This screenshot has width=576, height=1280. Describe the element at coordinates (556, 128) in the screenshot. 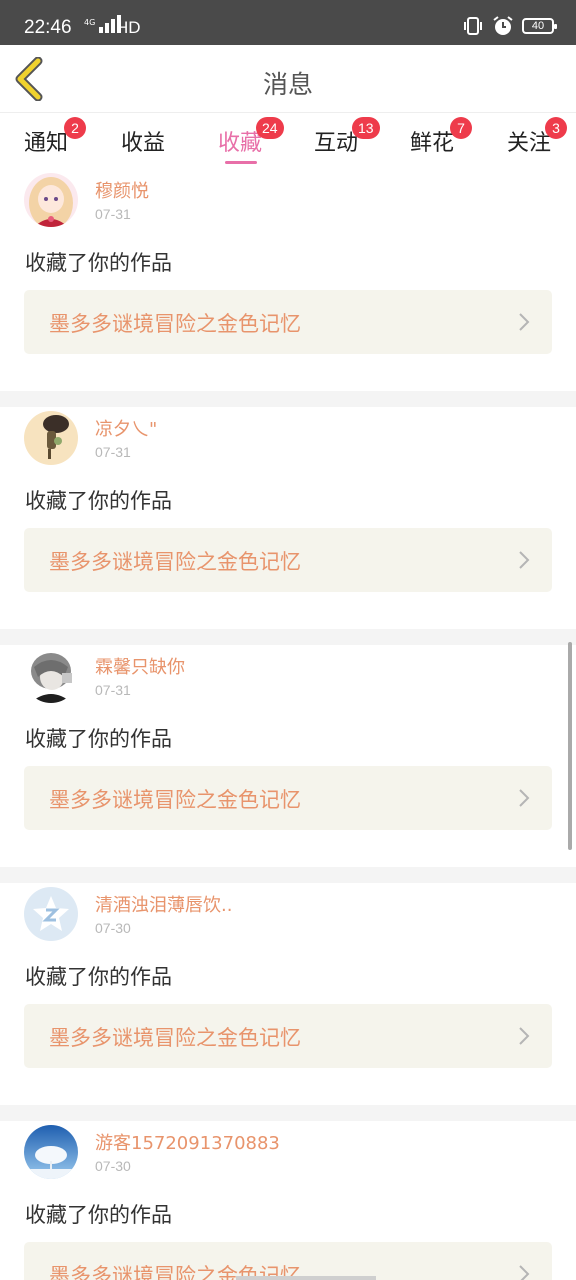

I see `unread-badge: 3` at that location.